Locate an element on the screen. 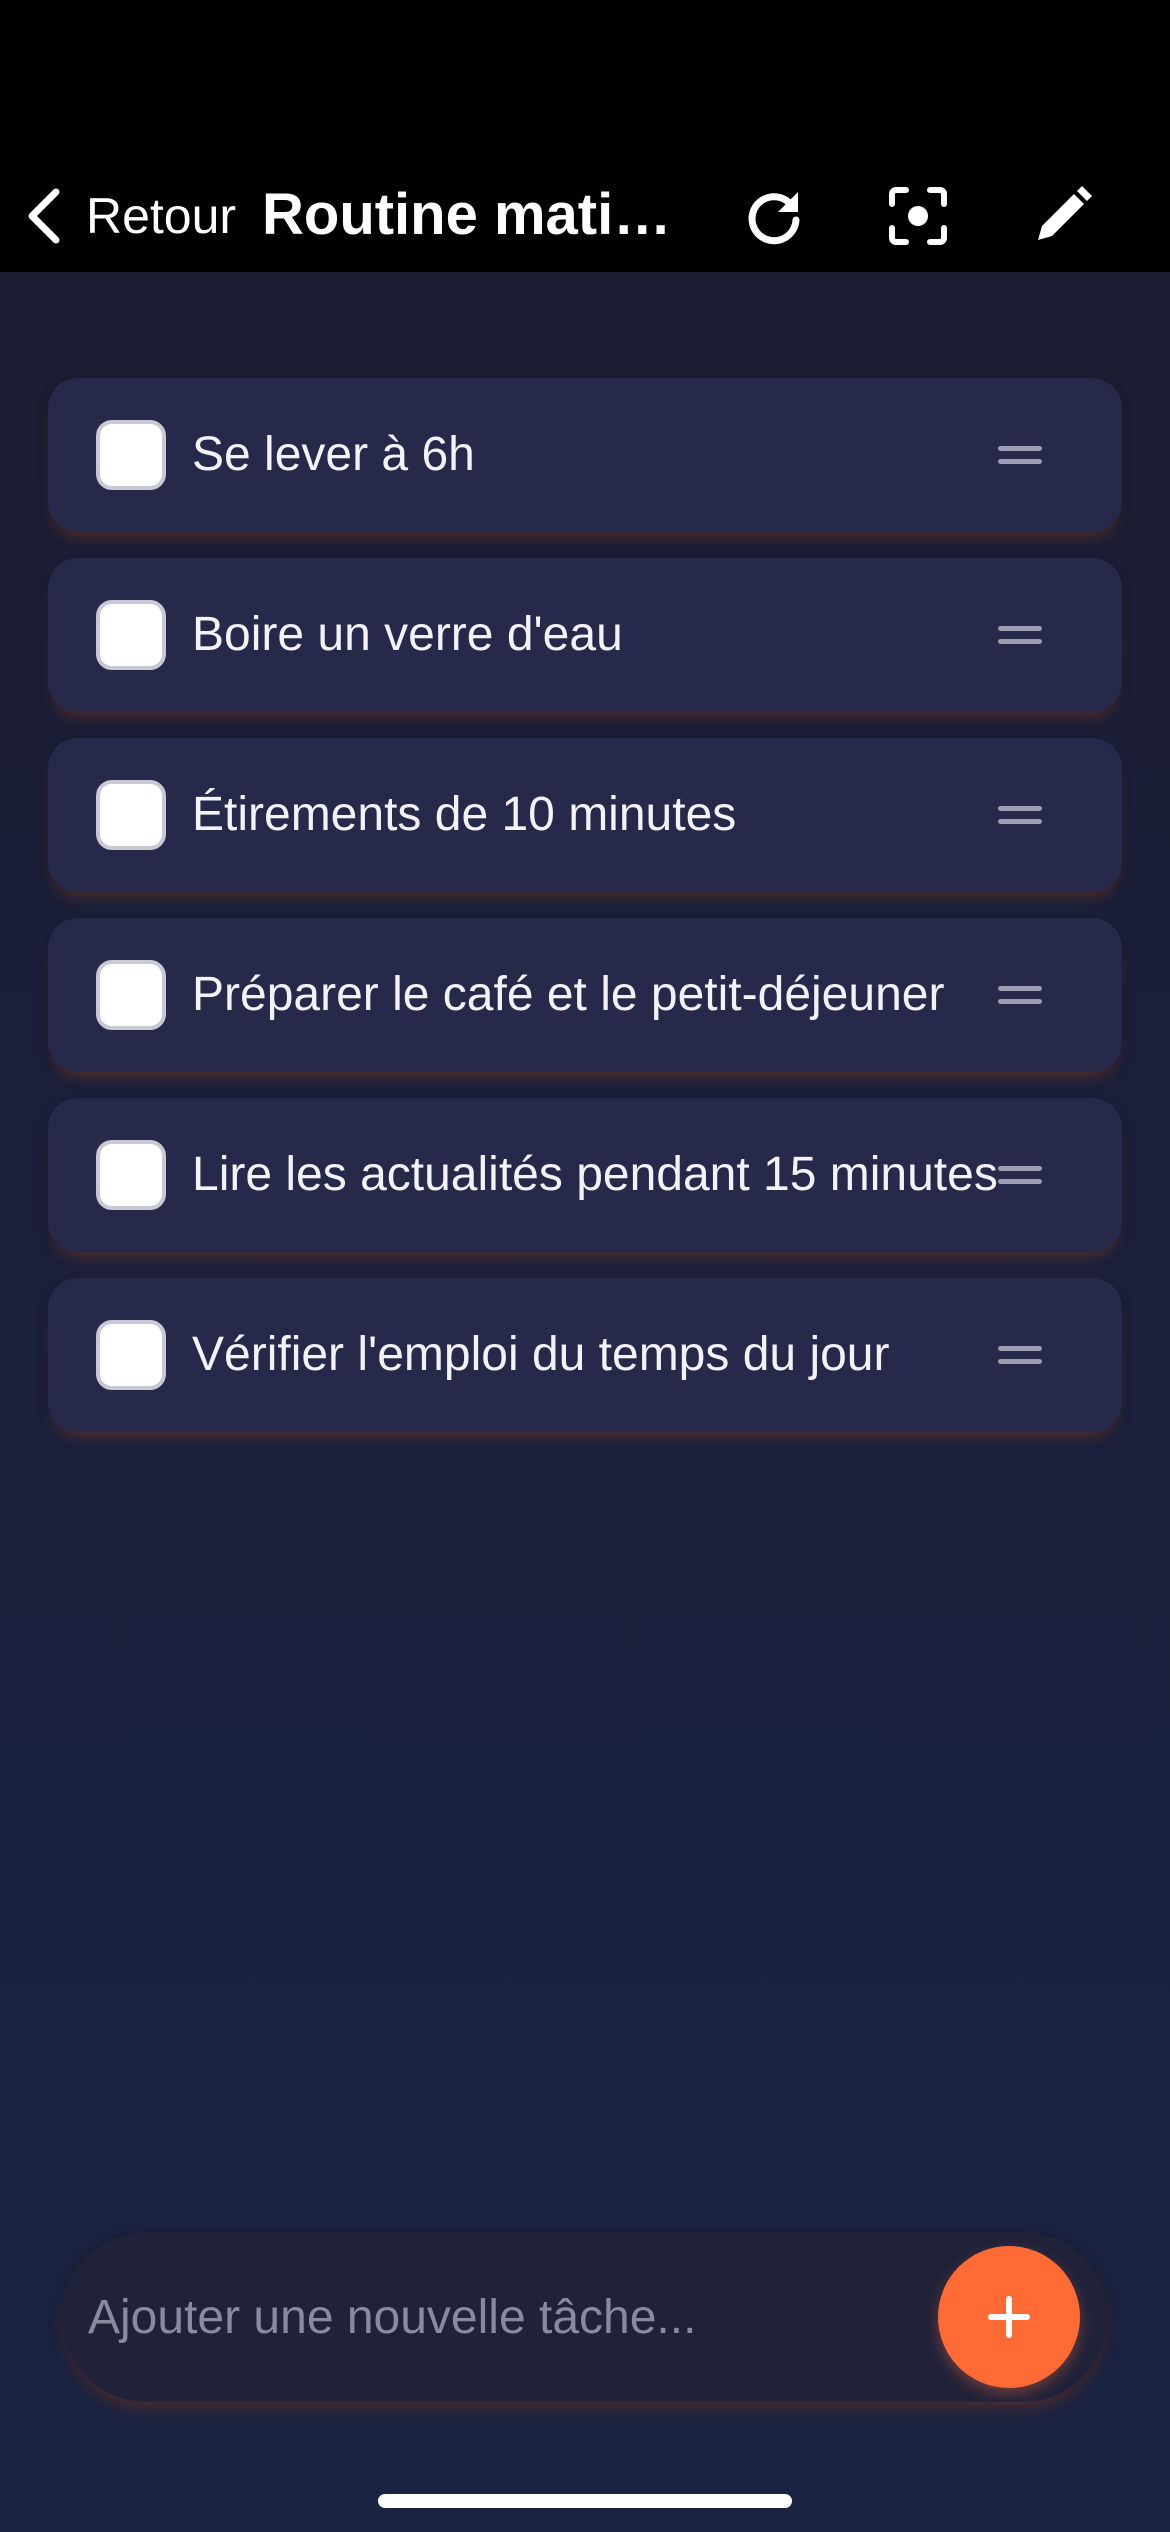 The height and width of the screenshot is (2532, 1170). task-label: Boire un verre d'eau is located at coordinates (407, 634).